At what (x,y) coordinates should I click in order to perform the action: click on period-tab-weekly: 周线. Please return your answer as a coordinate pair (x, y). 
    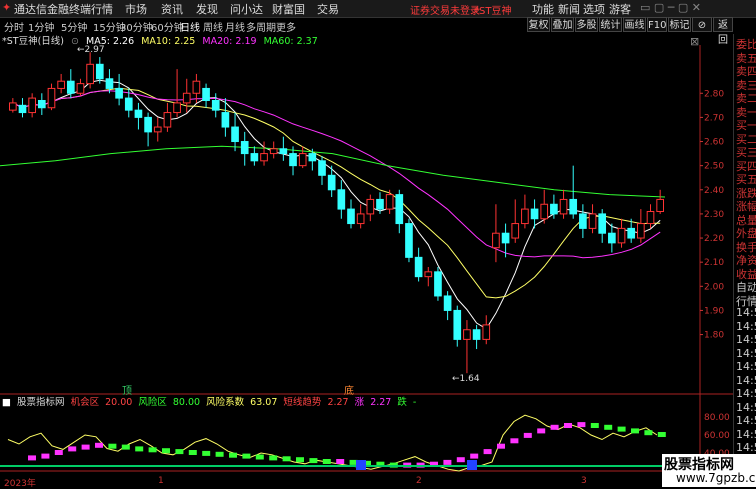
    Looking at the image, I should click on (213, 26).